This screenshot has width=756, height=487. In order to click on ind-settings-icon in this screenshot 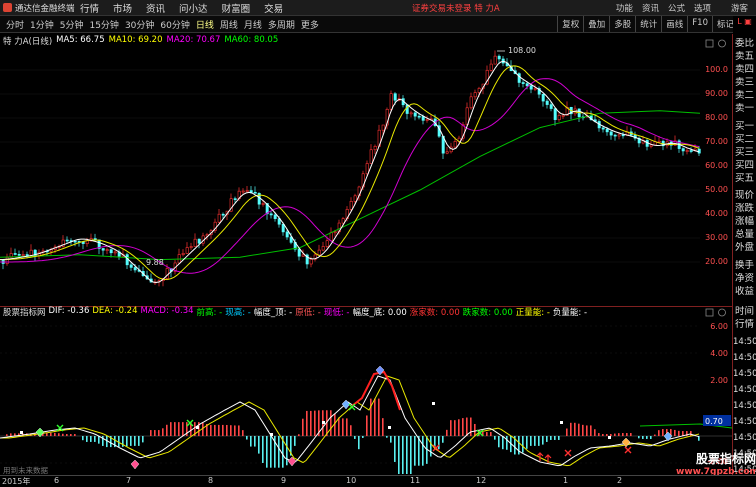, I will do `click(722, 312)`.